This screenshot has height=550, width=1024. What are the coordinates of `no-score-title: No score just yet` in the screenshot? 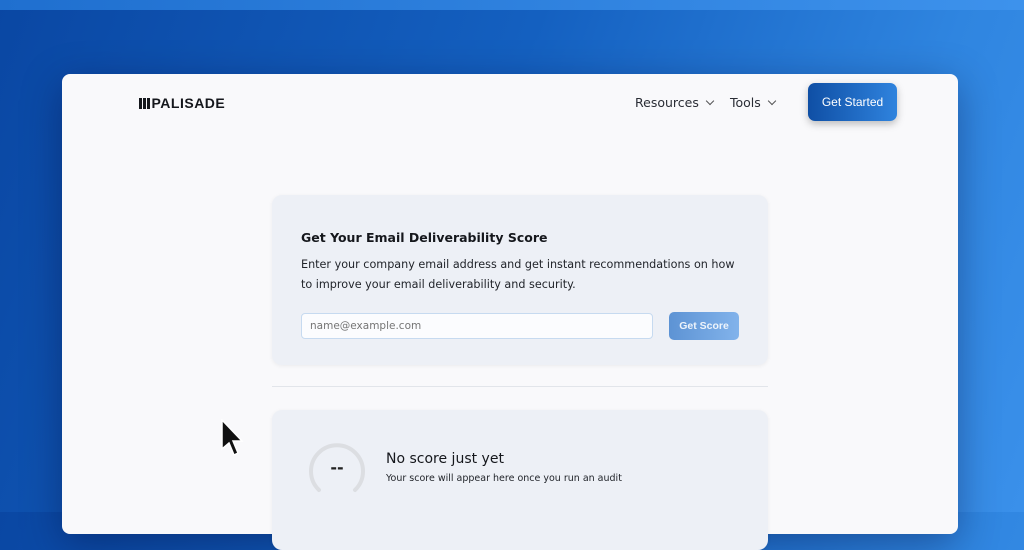 It's located at (445, 459).